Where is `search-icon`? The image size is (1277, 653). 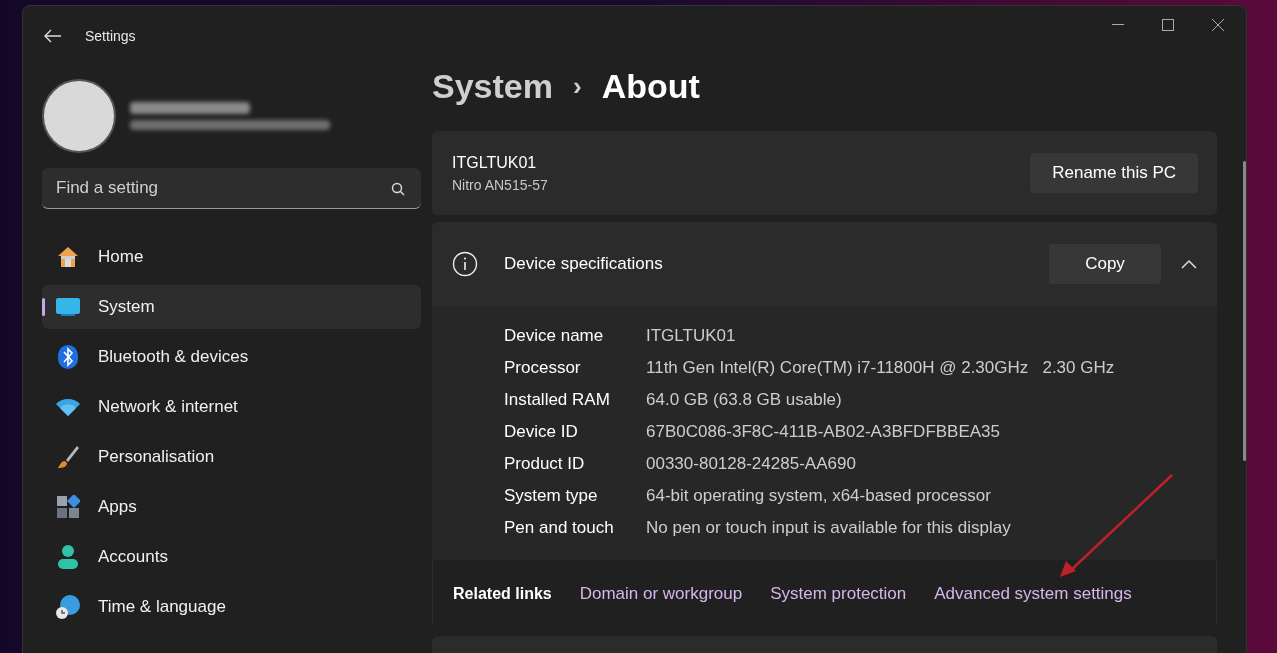
search-icon is located at coordinates (398, 189).